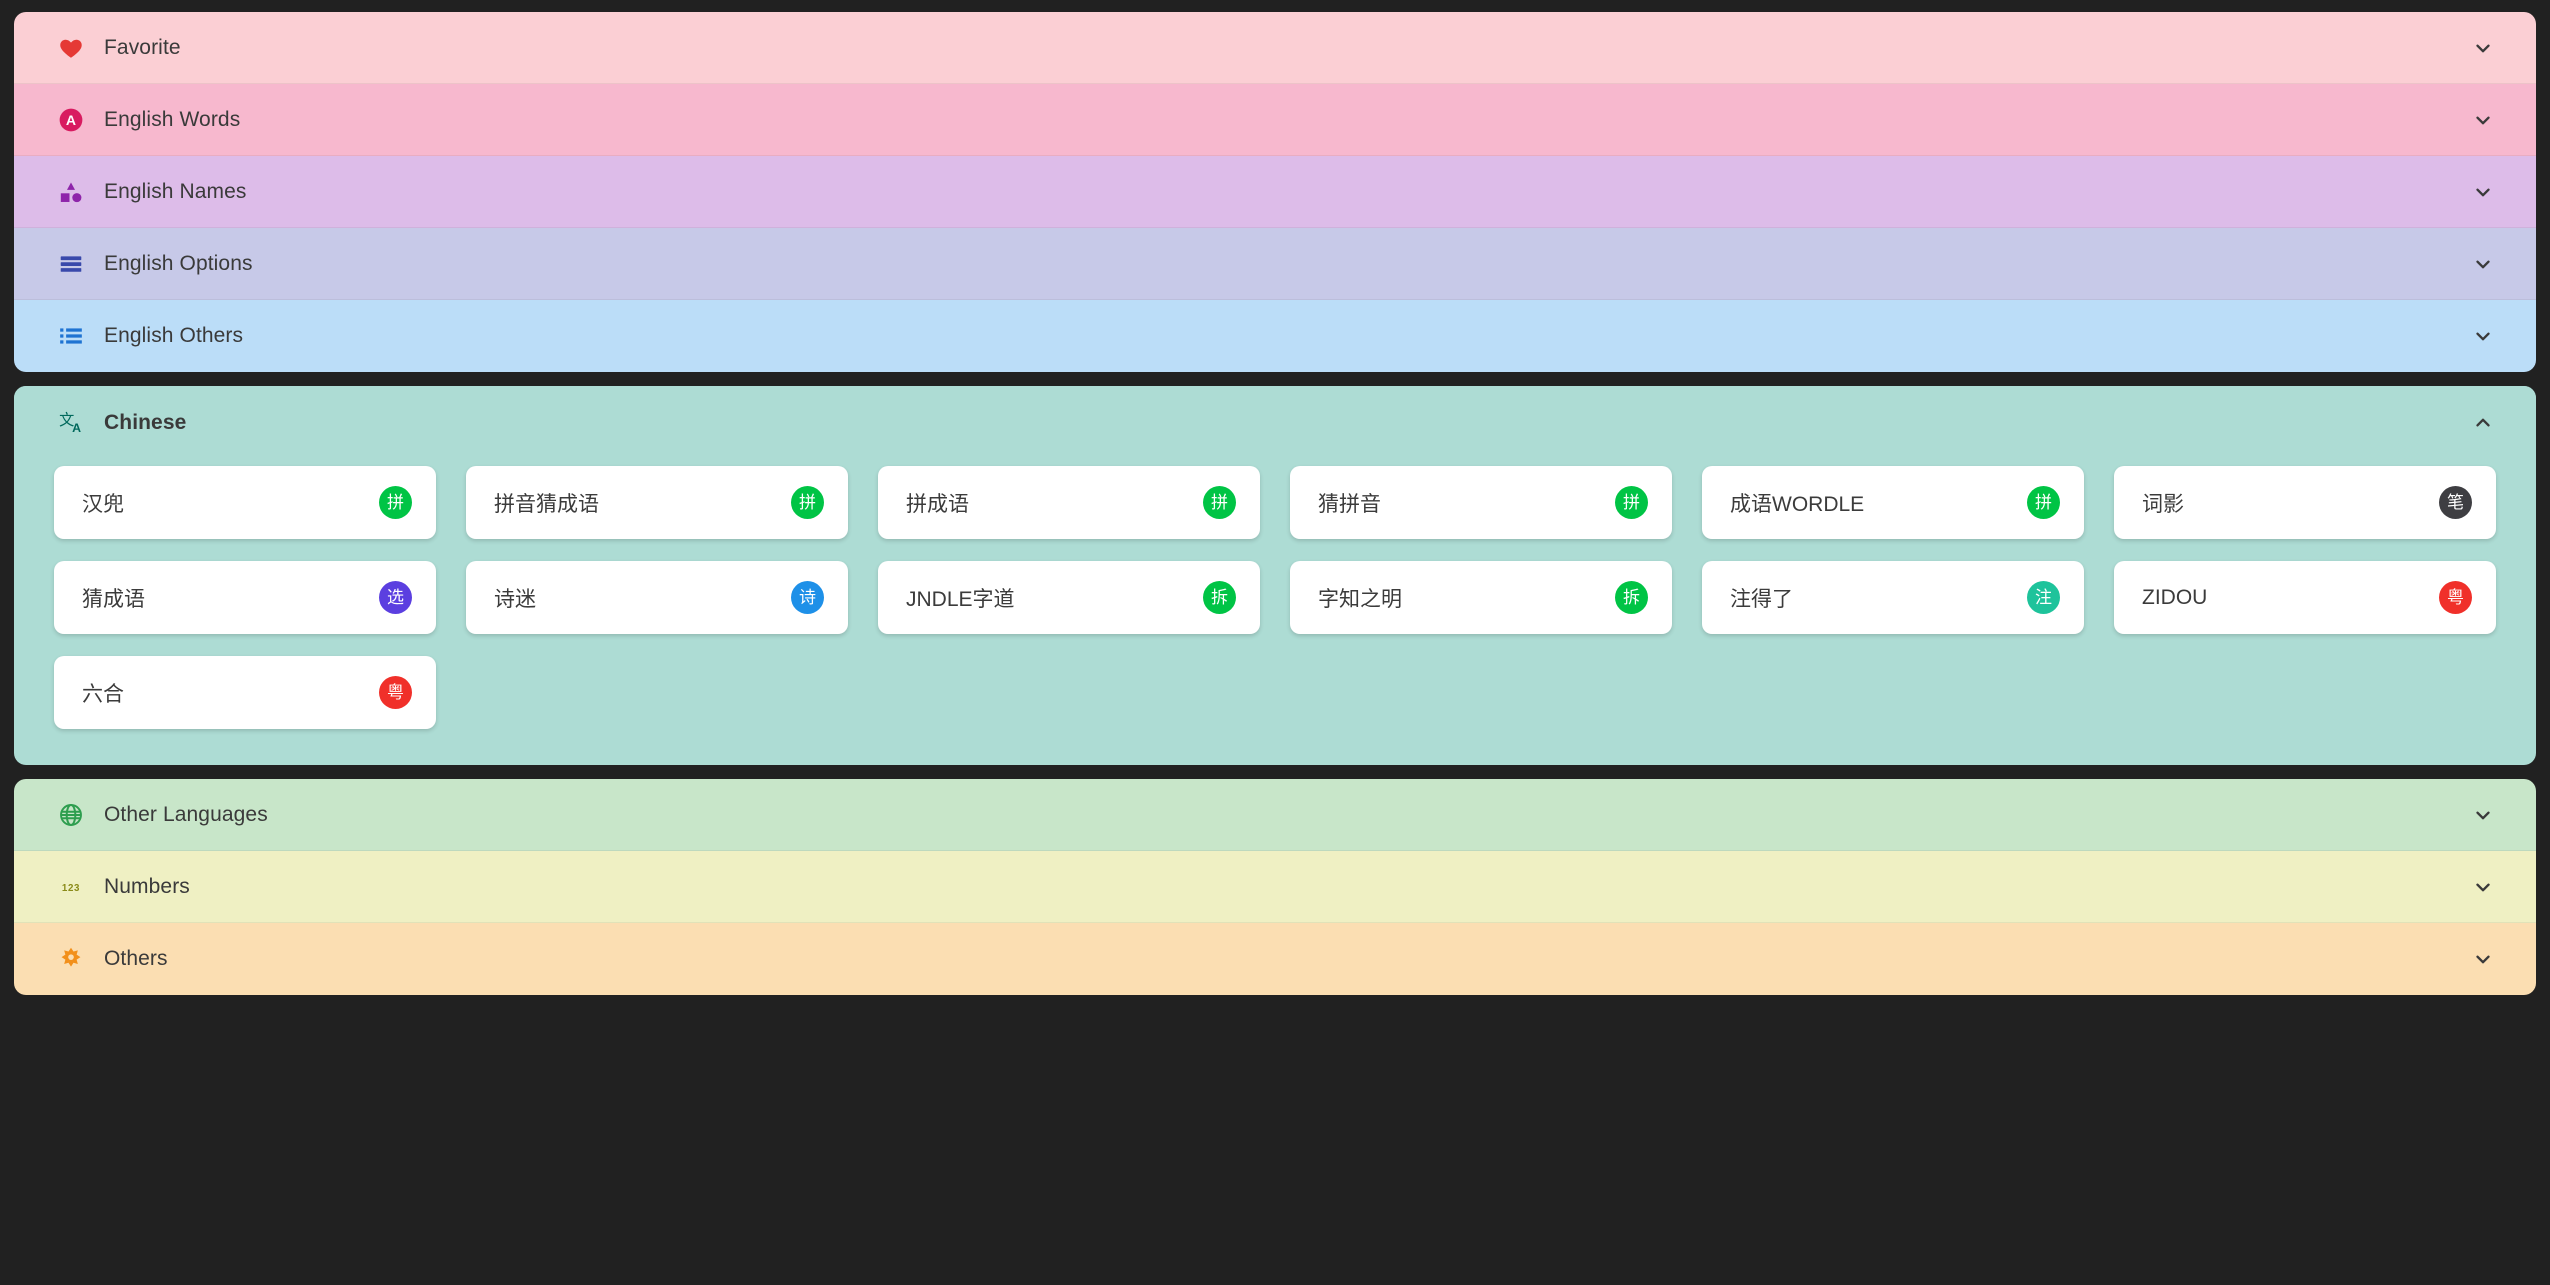 The image size is (2550, 1285). I want to click on bars-icon, so click(71, 264).